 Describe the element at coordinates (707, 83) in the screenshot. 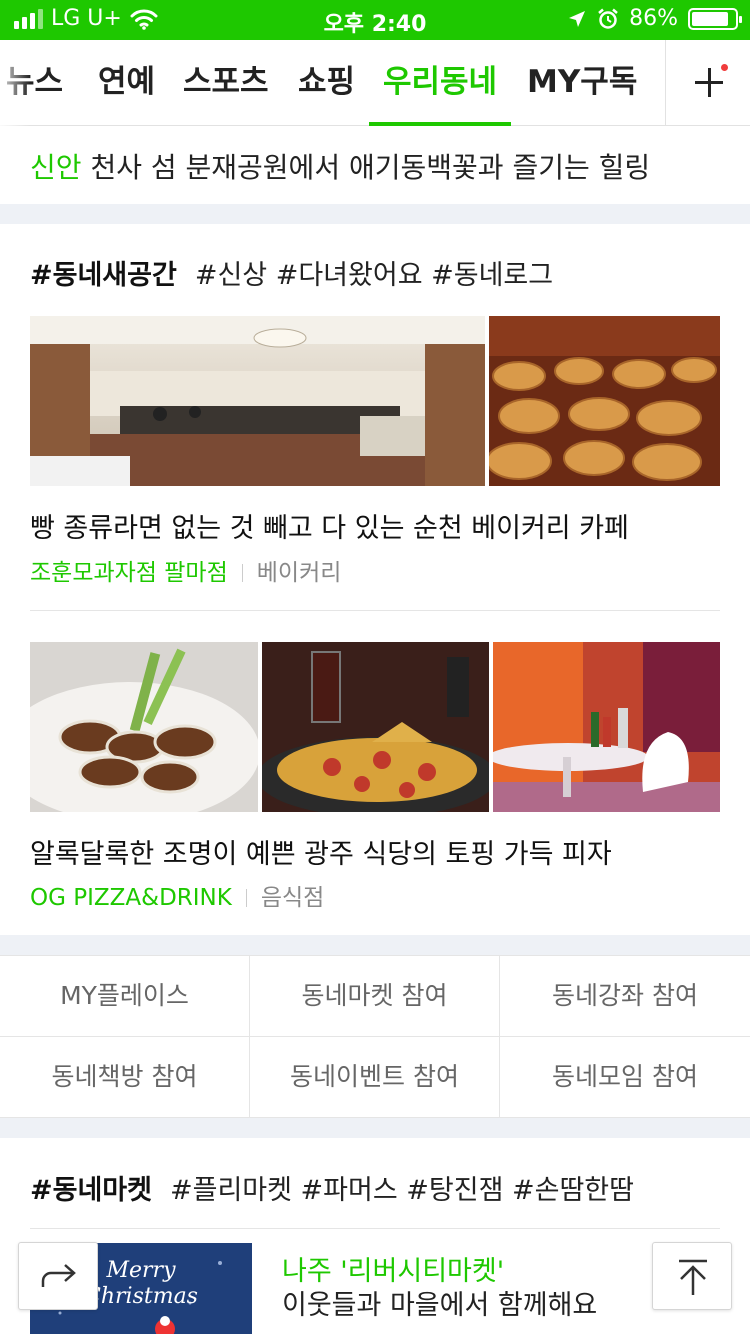

I see `add-tab-button` at that location.